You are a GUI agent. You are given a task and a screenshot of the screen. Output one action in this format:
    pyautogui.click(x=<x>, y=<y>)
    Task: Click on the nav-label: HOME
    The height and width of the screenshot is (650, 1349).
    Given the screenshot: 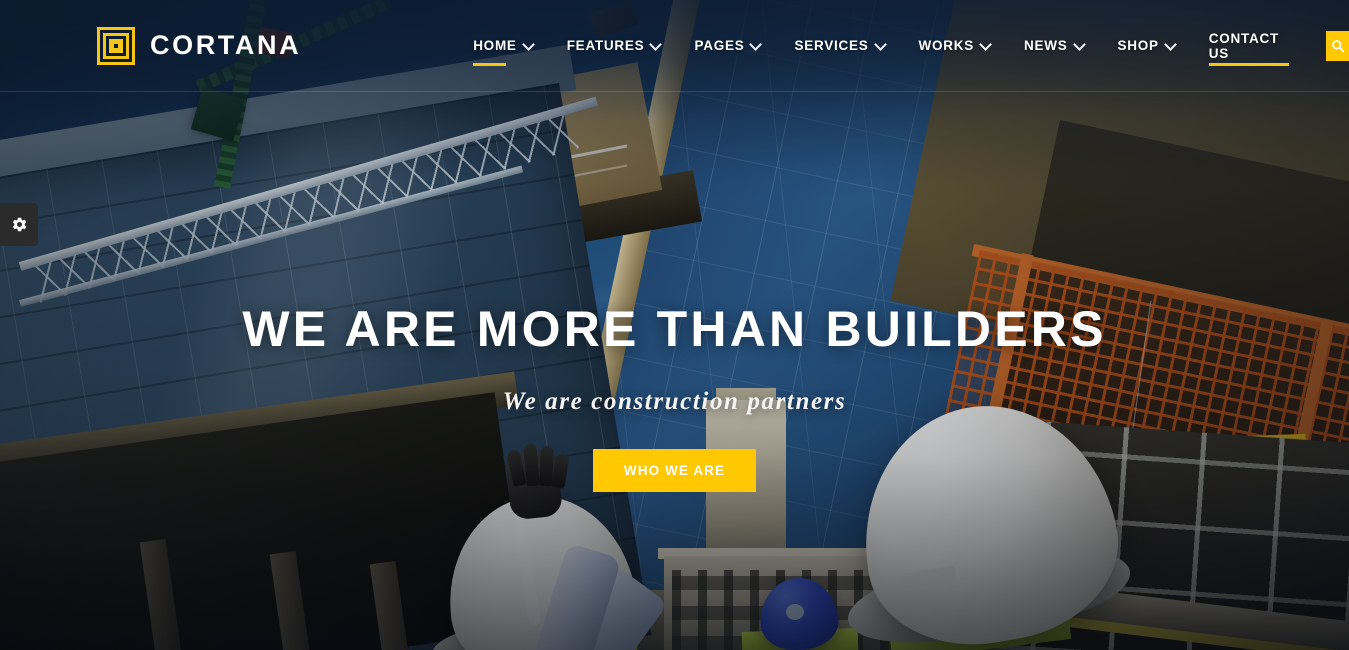 What is the action you would take?
    pyautogui.click(x=495, y=45)
    